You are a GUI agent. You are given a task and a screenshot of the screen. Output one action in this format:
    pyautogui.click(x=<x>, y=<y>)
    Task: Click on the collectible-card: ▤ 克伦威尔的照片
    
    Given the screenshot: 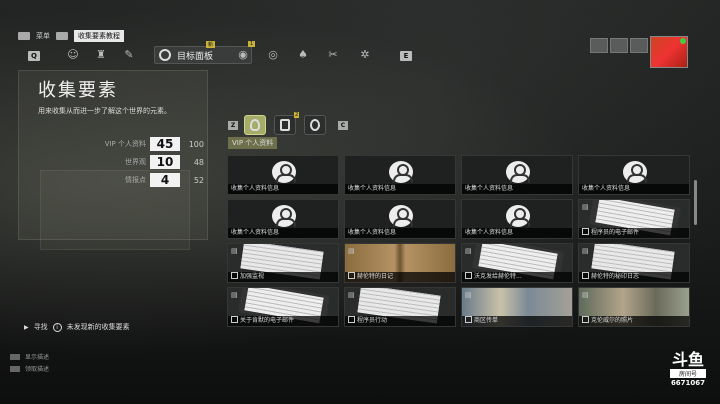 What is the action you would take?
    pyautogui.click(x=634, y=307)
    